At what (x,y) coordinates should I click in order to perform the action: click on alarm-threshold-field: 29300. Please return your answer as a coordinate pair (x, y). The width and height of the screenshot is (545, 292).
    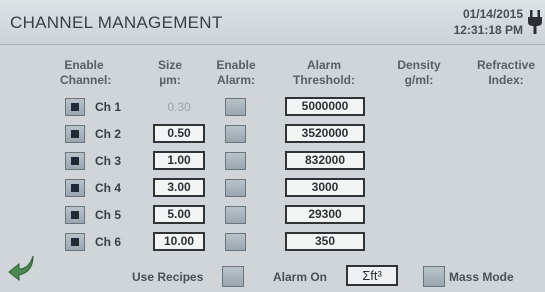
    Looking at the image, I should click on (325, 214).